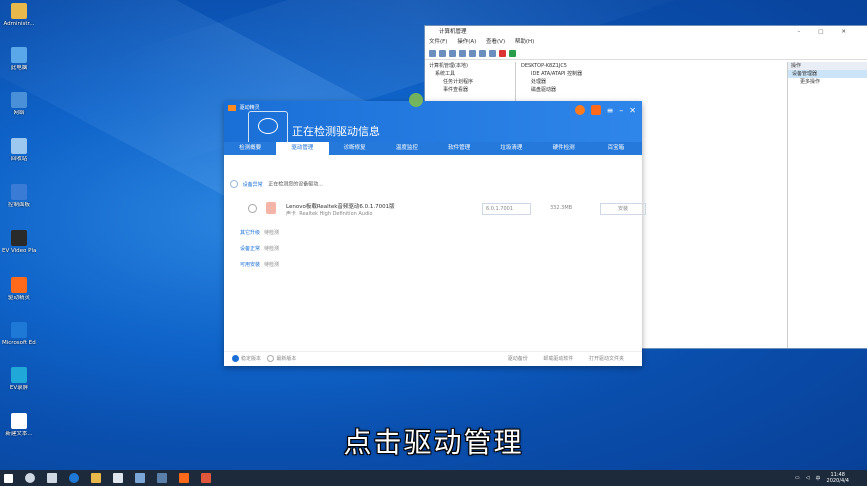 The image size is (867, 486). I want to click on section-normal-devices: 设备正常 待检测, so click(260, 249).